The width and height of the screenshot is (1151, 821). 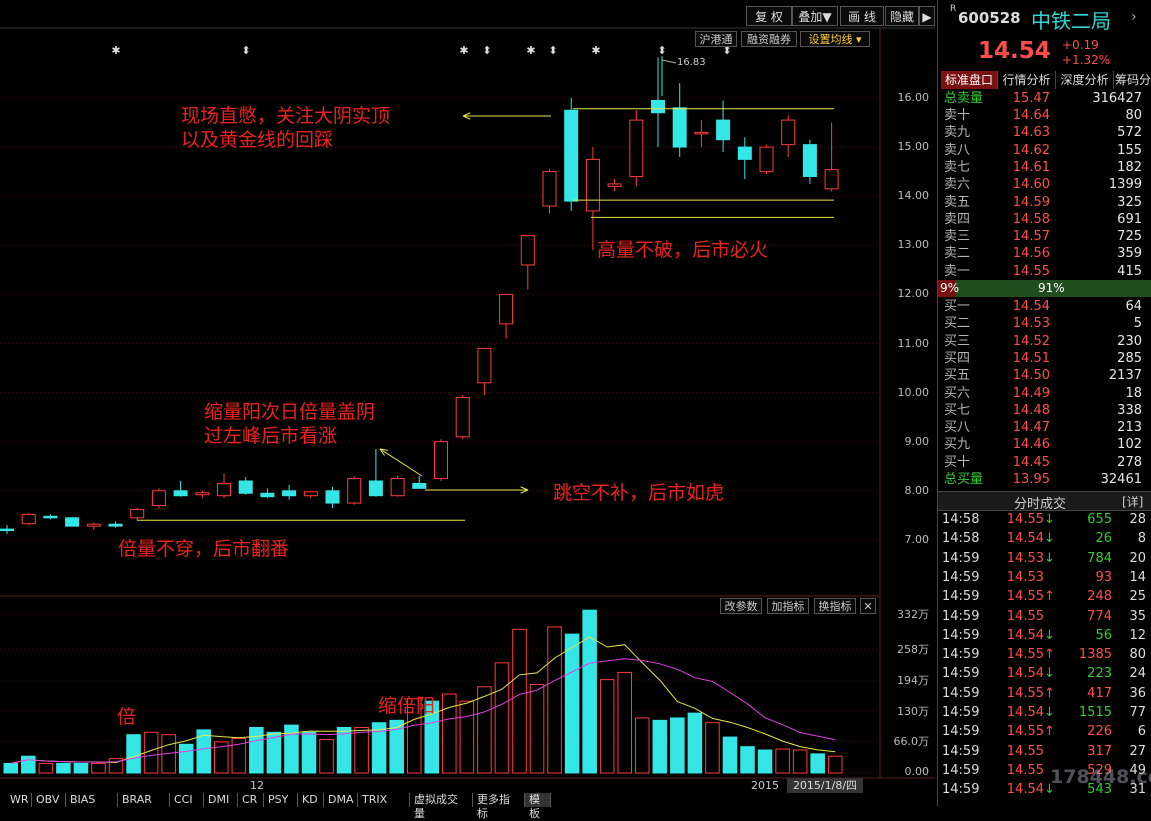 I want to click on indicator-tab-8: KD, so click(x=311, y=800).